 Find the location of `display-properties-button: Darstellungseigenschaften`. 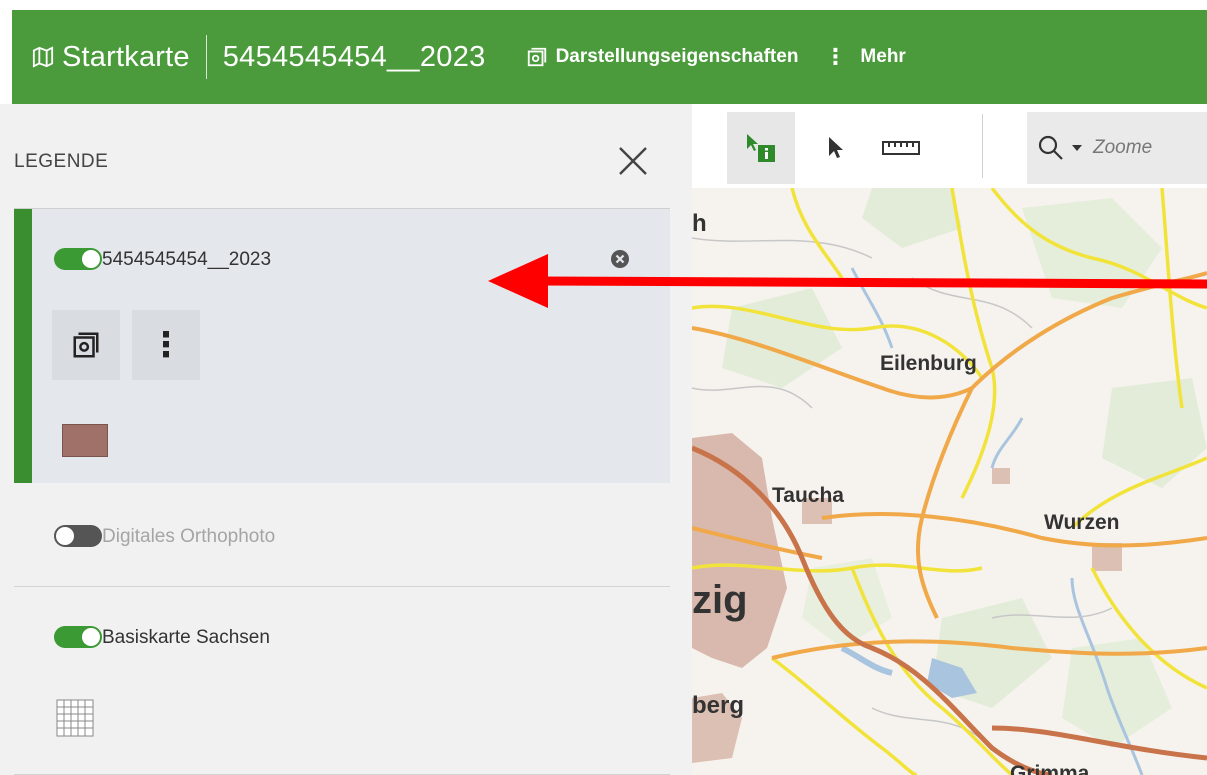

display-properties-button: Darstellungseigenschaften is located at coordinates (662, 57).